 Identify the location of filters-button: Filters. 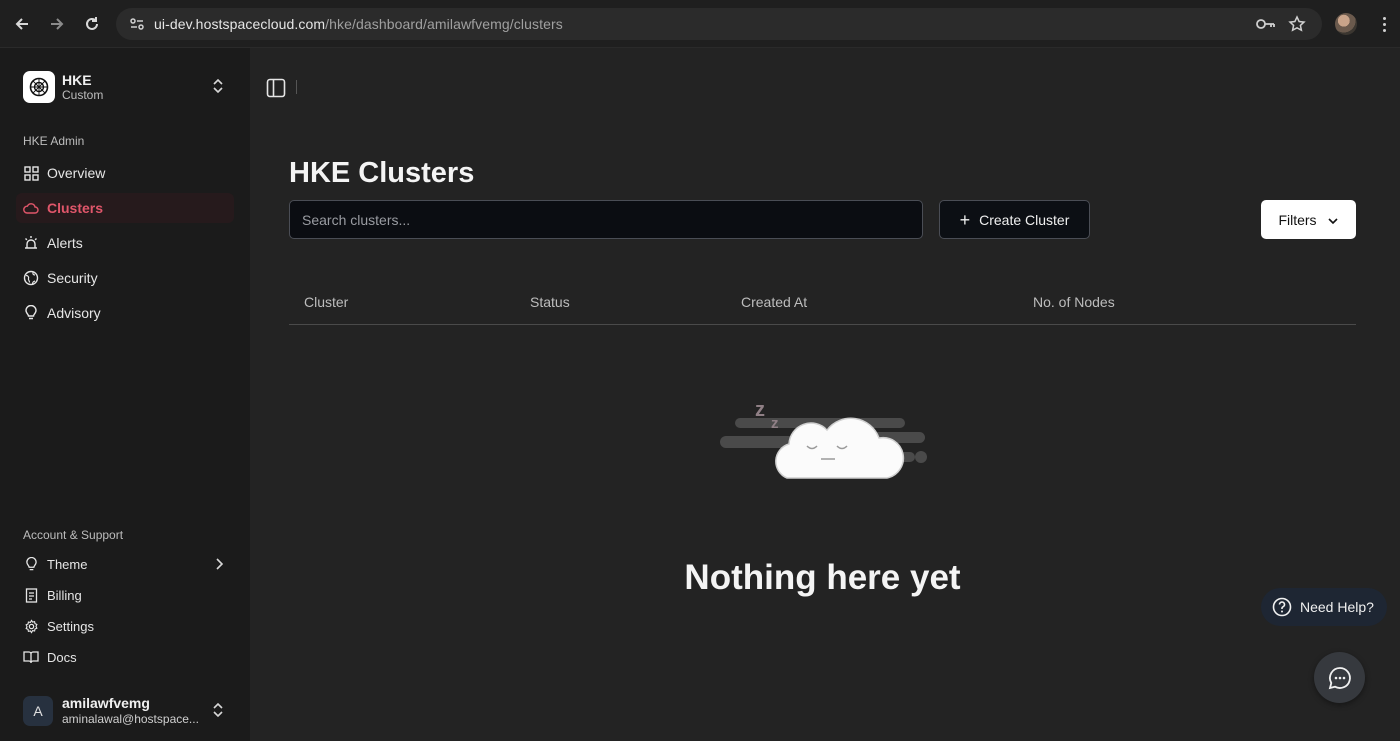
(1308, 219).